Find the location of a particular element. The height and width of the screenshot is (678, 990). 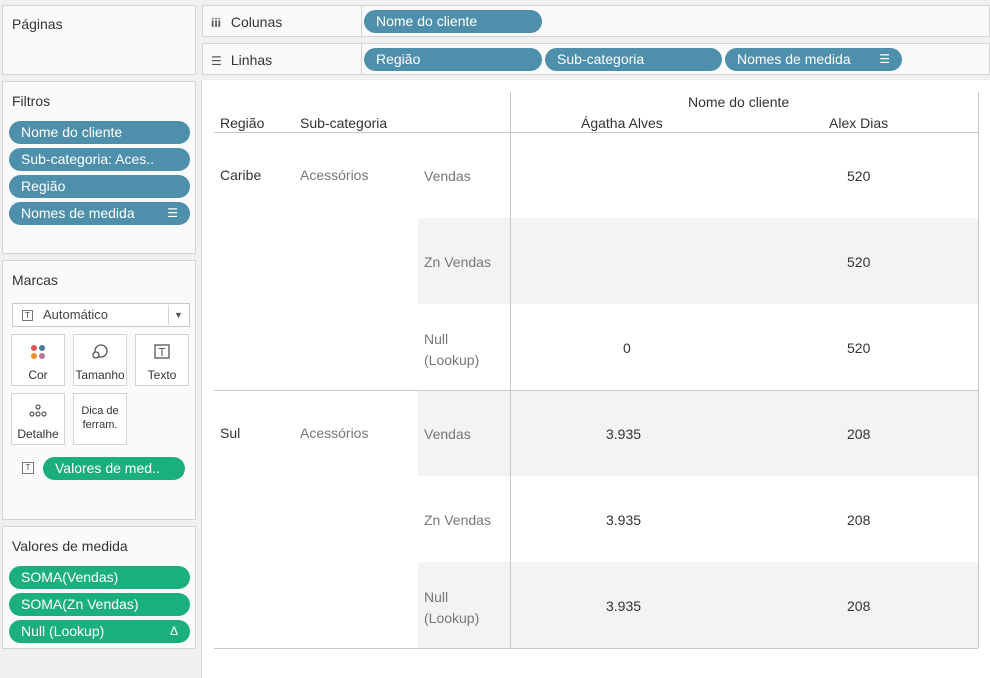

rows-pill-subcategory: Sub-categoria is located at coordinates (633, 59).